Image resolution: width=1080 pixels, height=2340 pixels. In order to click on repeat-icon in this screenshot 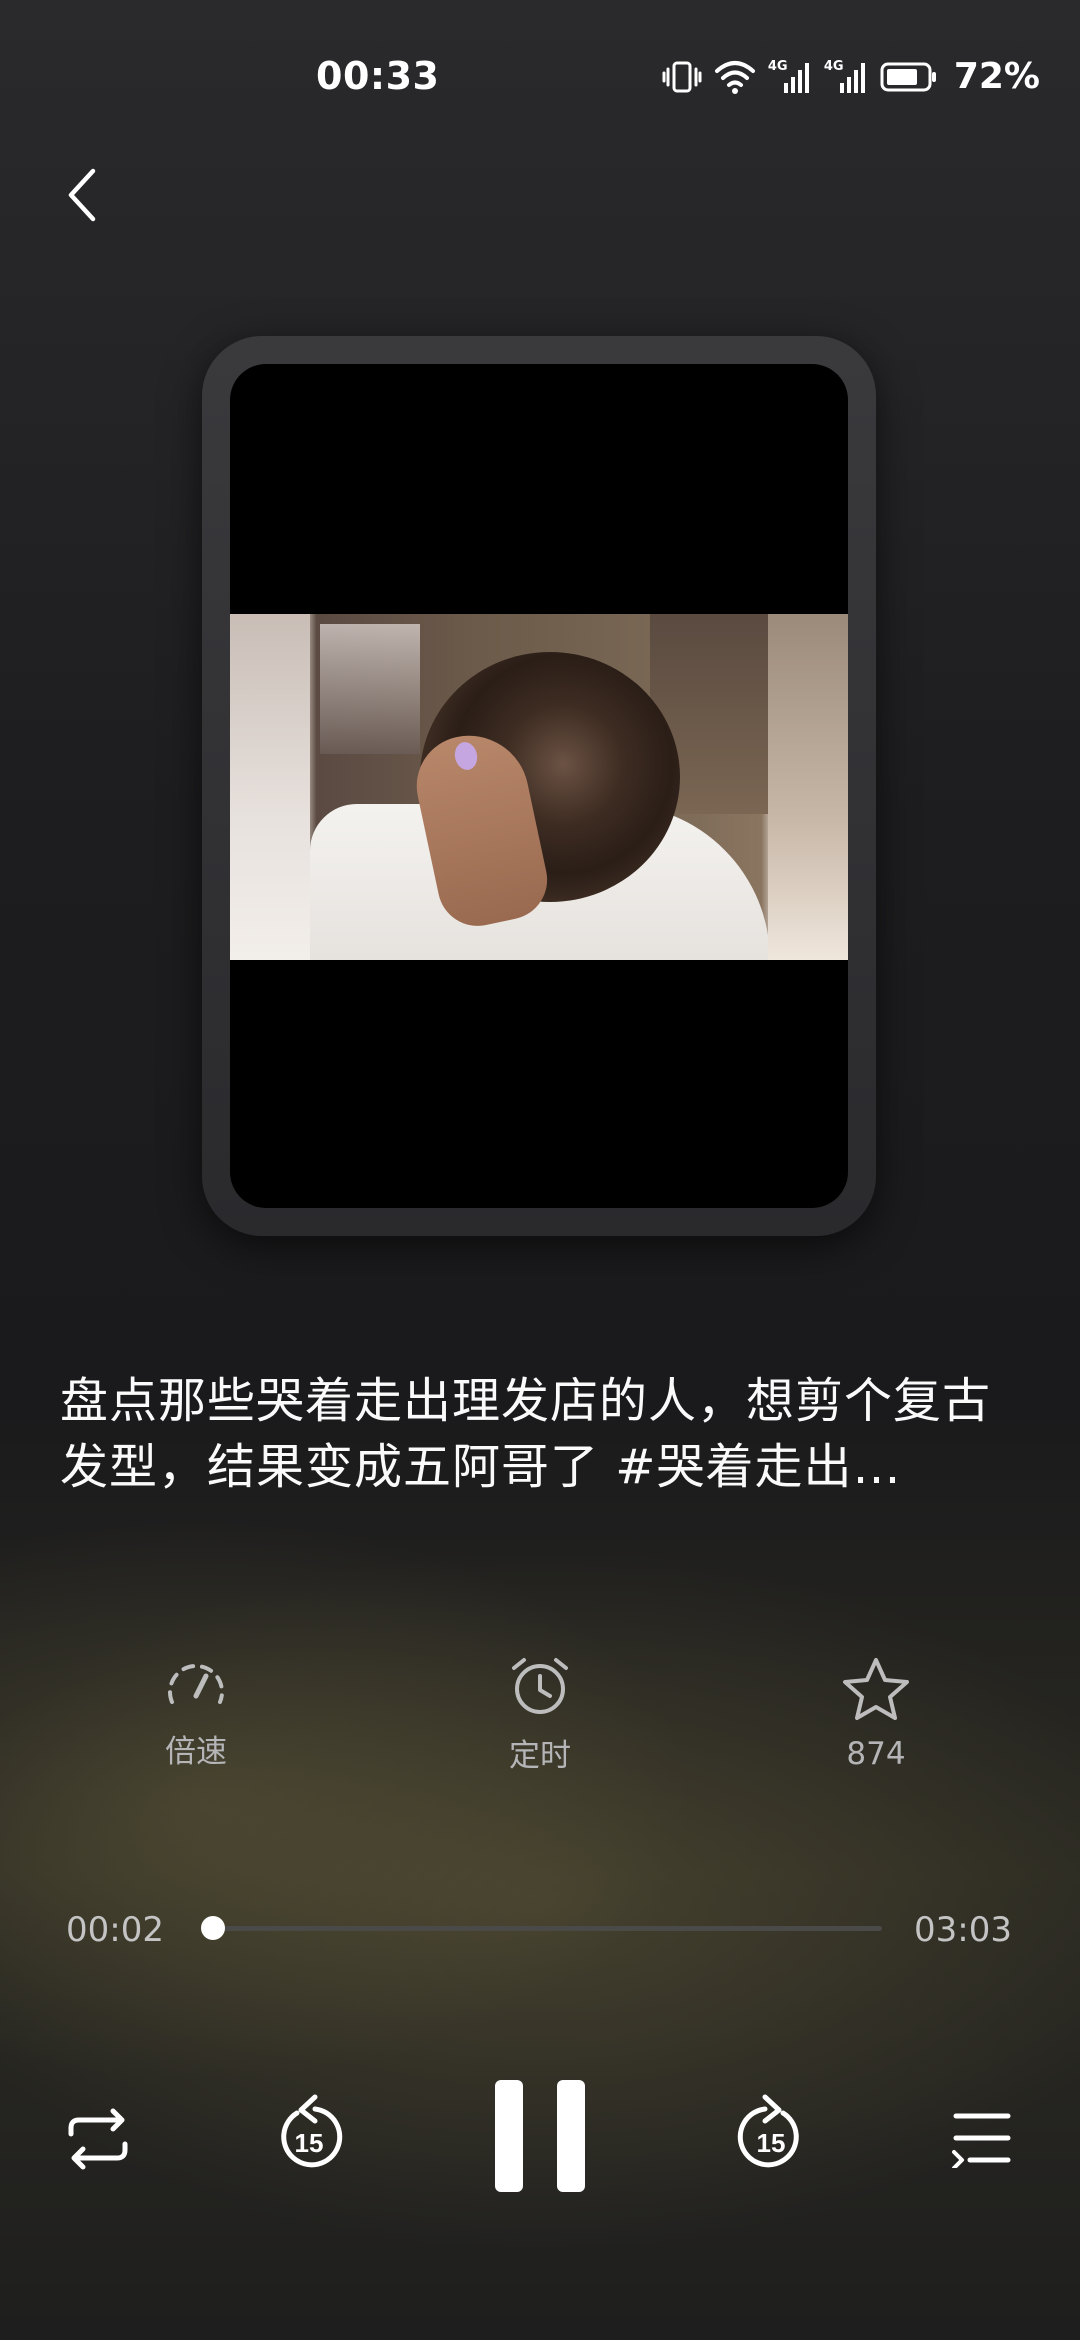, I will do `click(98, 2139)`.